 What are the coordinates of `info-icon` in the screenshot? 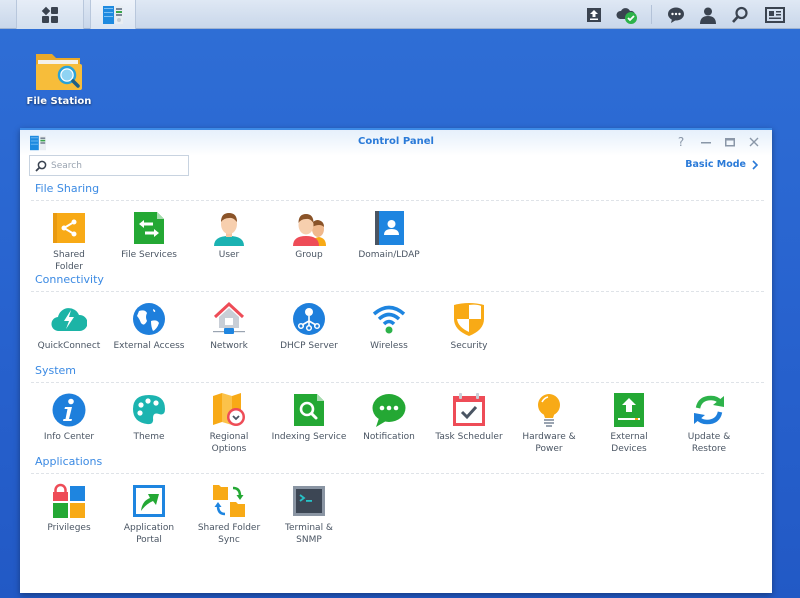 It's located at (69, 410).